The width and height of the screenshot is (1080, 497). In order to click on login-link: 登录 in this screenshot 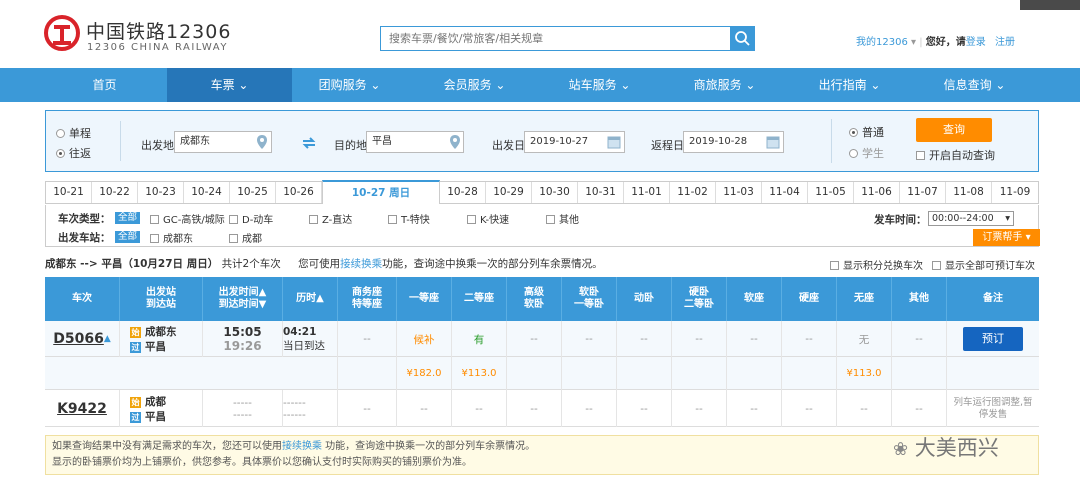, I will do `click(976, 42)`.